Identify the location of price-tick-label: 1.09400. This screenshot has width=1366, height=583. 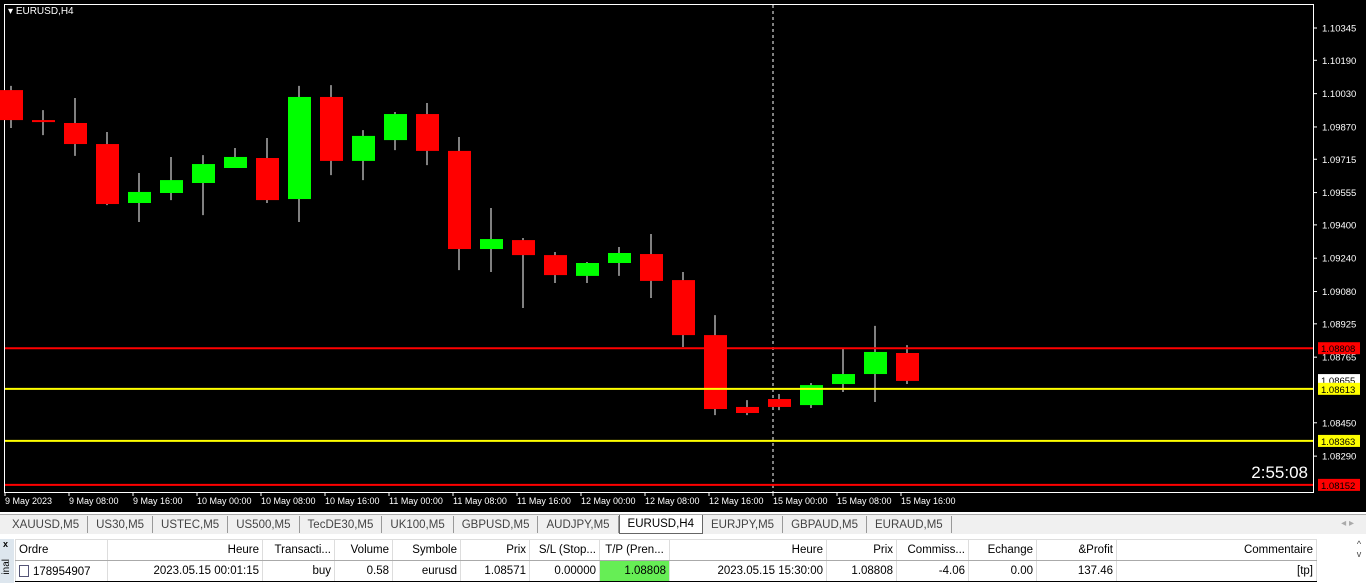
(1339, 225).